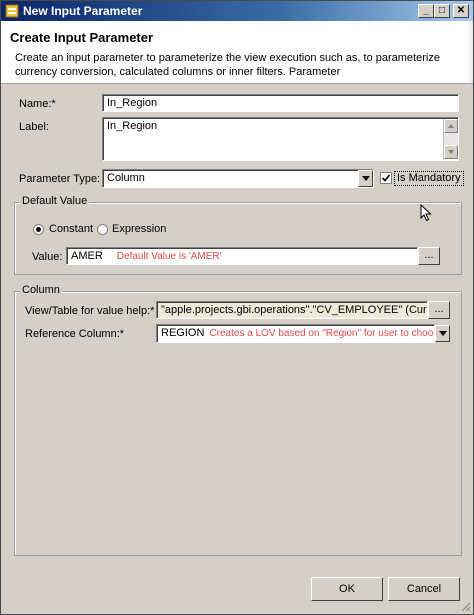 The width and height of the screenshot is (474, 615). I want to click on default-value-group-title: Default Value, so click(55, 201).